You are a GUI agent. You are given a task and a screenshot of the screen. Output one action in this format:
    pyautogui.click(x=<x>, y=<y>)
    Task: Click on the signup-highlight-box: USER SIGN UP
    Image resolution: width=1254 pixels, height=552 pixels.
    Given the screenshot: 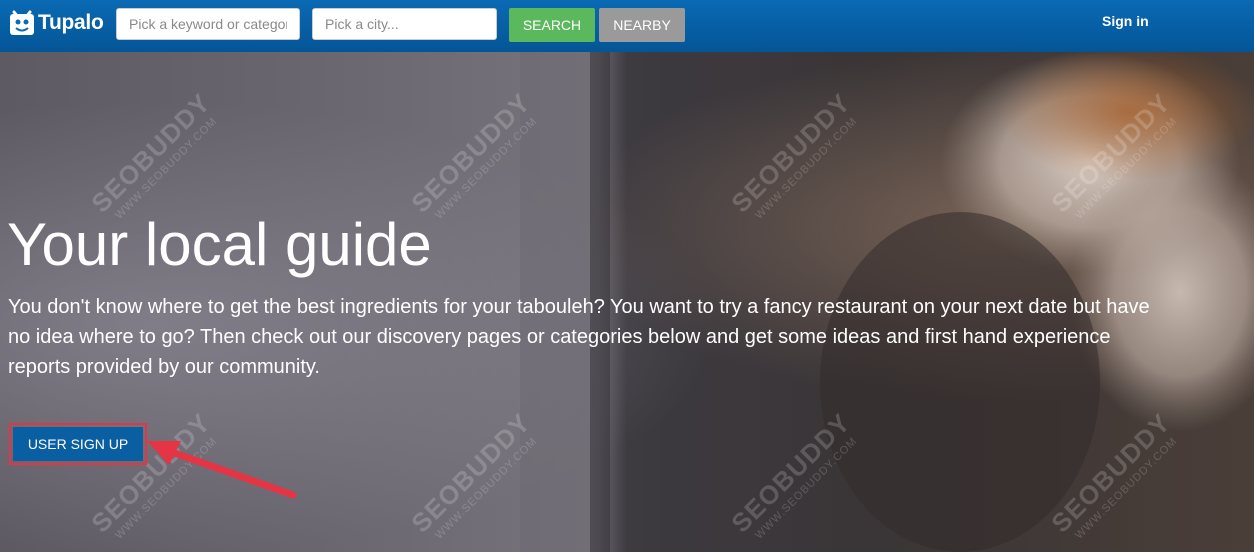 What is the action you would take?
    pyautogui.click(x=78, y=444)
    